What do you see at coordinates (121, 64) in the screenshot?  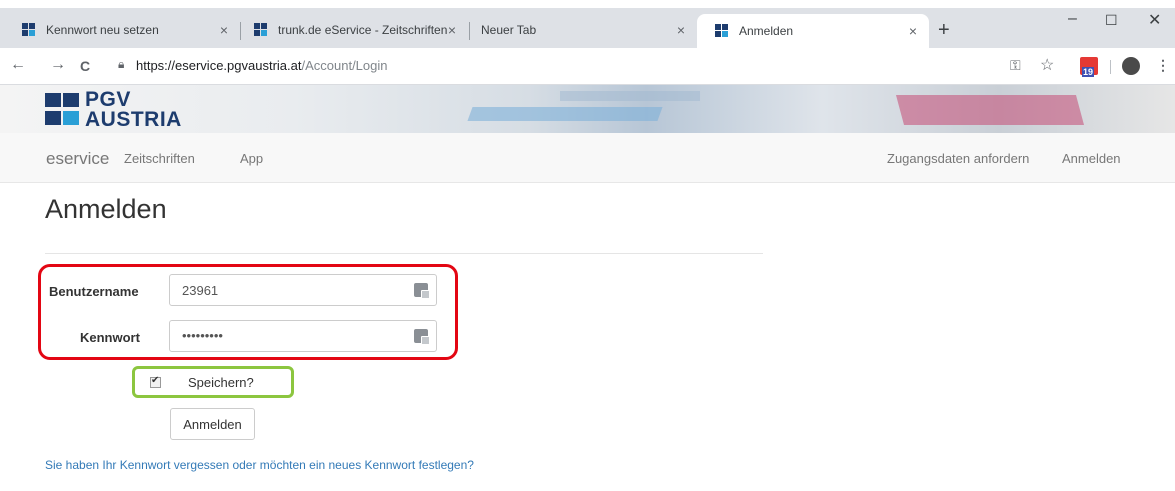 I see `lock-icon: 🔒︎` at bounding box center [121, 64].